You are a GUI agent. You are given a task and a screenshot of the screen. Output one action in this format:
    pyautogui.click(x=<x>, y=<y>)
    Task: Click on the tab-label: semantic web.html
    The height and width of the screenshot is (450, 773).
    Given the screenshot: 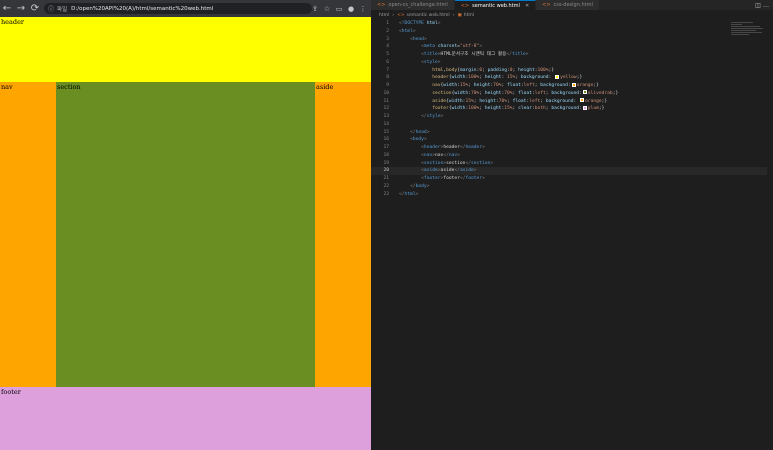 What is the action you would take?
    pyautogui.click(x=496, y=5)
    